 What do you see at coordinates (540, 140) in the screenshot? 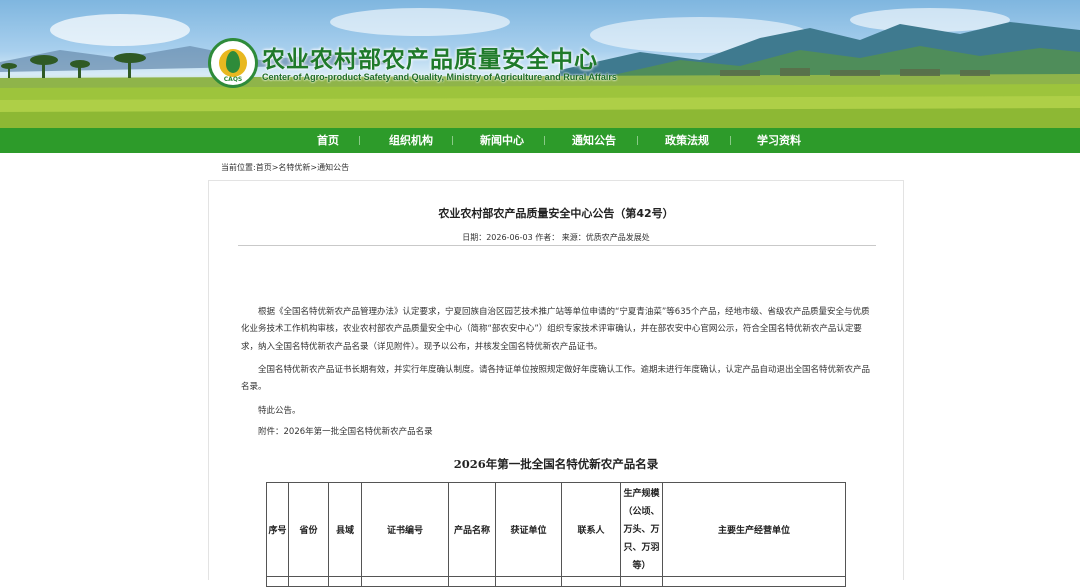
I see `main-nav: 首页 | 组织机构 | 新闻中心 | 通知公告 | 政策法规 | 学习资料` at bounding box center [540, 140].